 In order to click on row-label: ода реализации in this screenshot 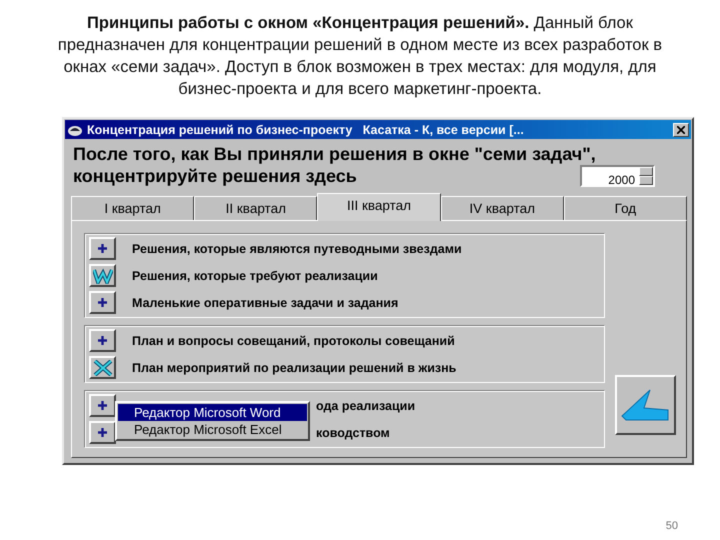, I will do `click(366, 405)`.